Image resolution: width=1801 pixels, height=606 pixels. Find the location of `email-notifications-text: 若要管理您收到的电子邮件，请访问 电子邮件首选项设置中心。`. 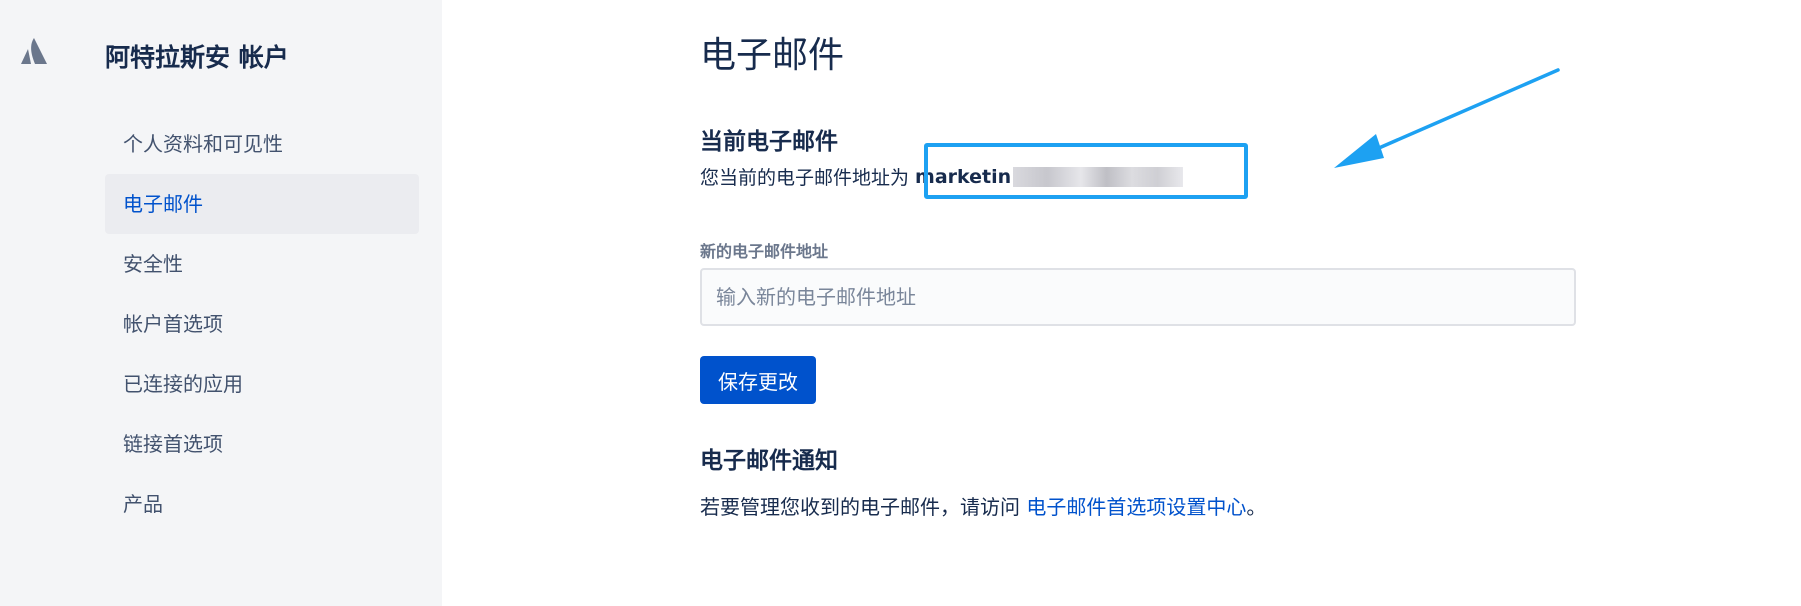

email-notifications-text: 若要管理您收到的电子邮件，请访问 电子邮件首选项设置中心。 is located at coordinates (983, 505).